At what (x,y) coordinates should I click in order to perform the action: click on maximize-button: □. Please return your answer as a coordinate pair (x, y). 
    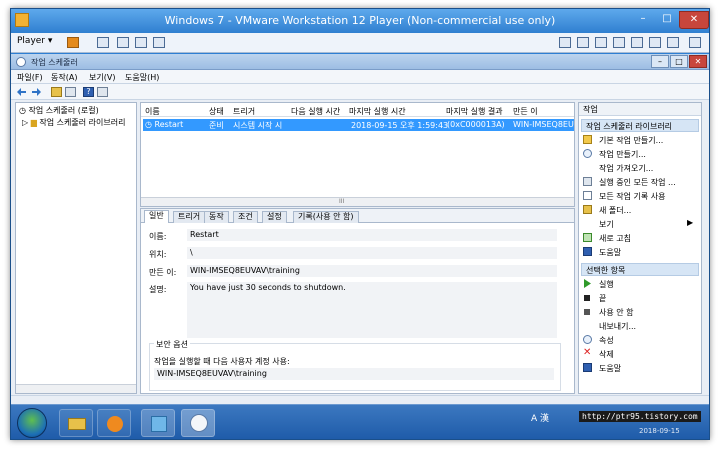
    Looking at the image, I should click on (667, 20).